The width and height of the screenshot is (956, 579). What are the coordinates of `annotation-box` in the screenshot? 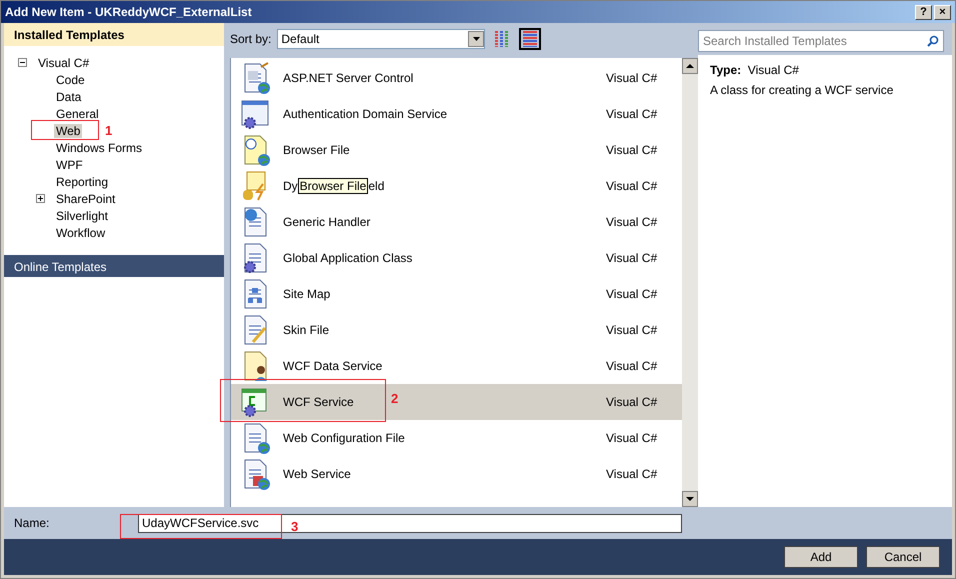 It's located at (65, 130).